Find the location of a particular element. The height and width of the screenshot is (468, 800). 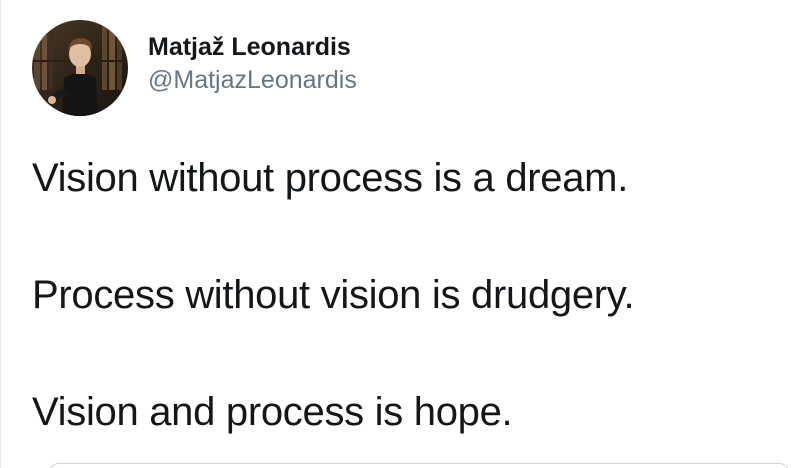

author-names: Matjaž Leonardis @MatjazLeonardis is located at coordinates (252, 64).